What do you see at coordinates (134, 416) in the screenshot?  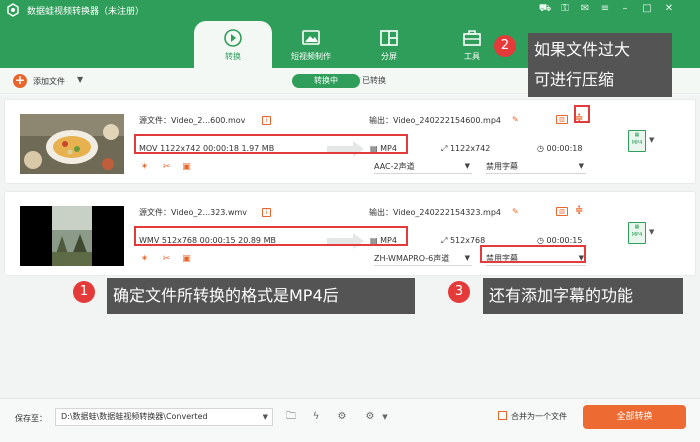 I see `output-path-value: D:\数据蛙\数据蛙视频转换器\Converted` at bounding box center [134, 416].